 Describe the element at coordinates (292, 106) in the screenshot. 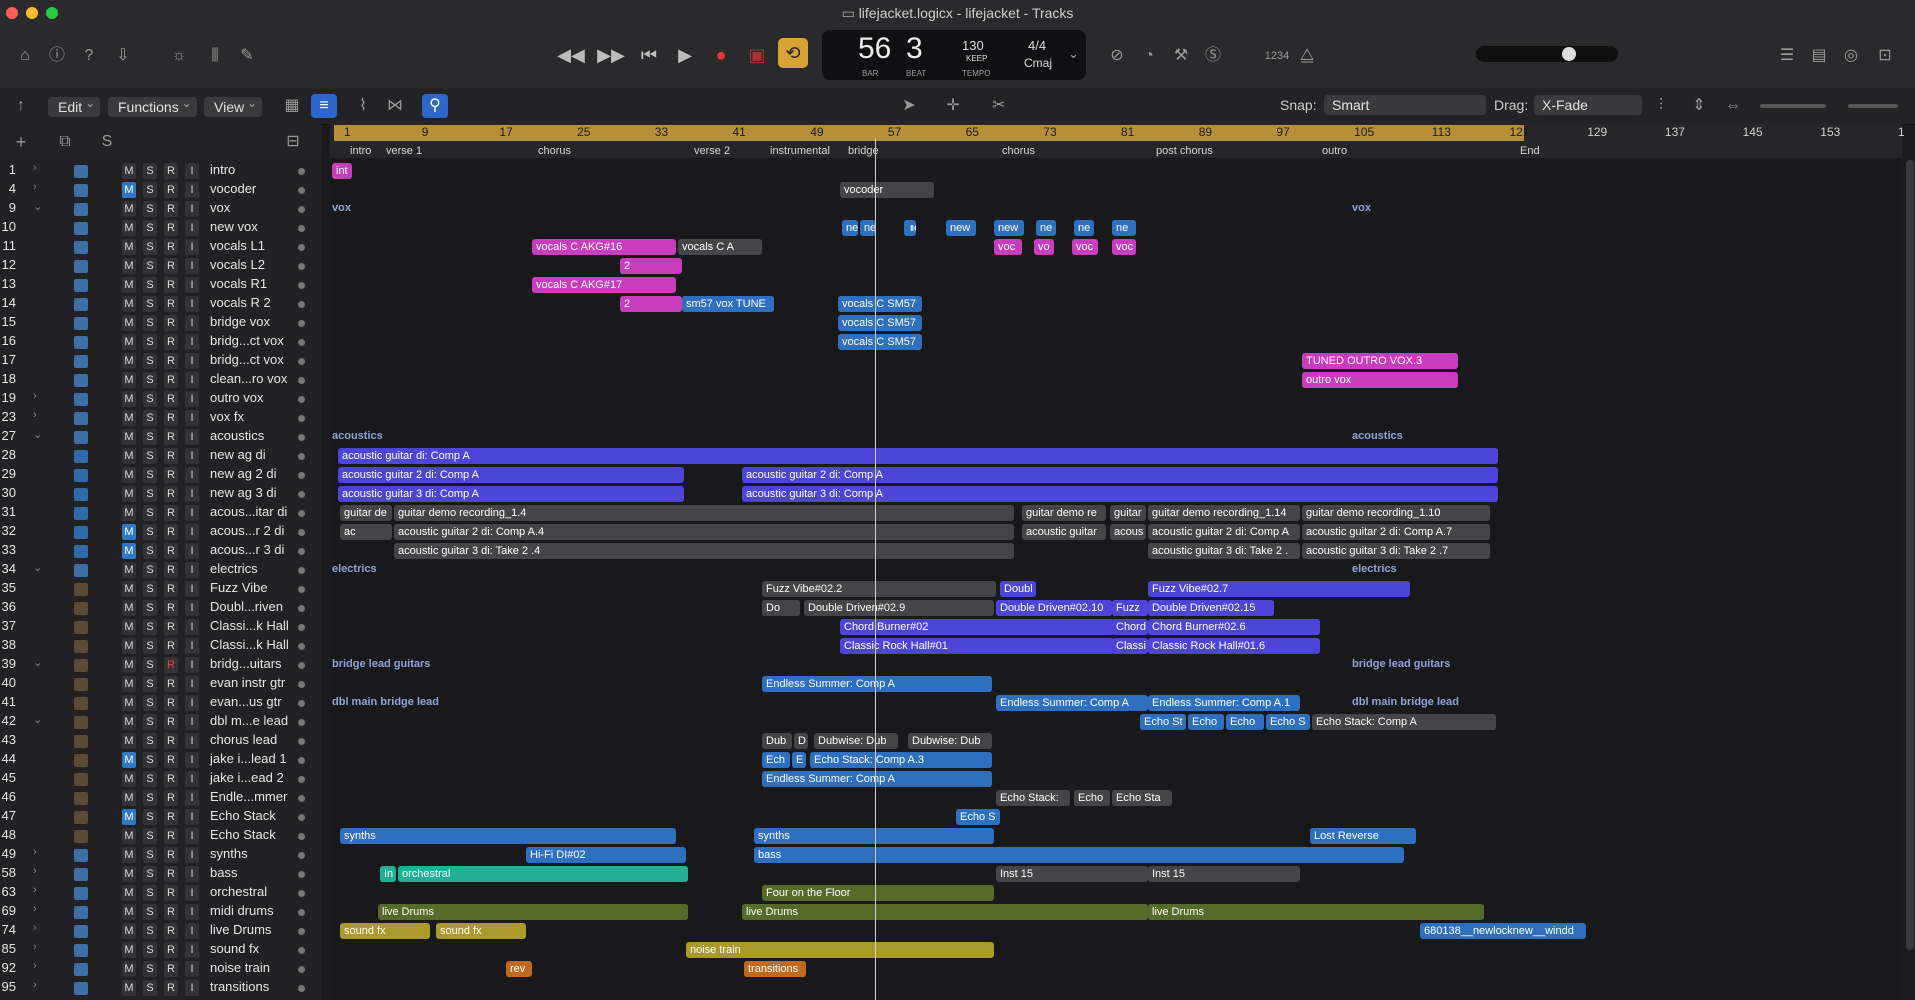

I see `grid-view-icon: ▦` at that location.